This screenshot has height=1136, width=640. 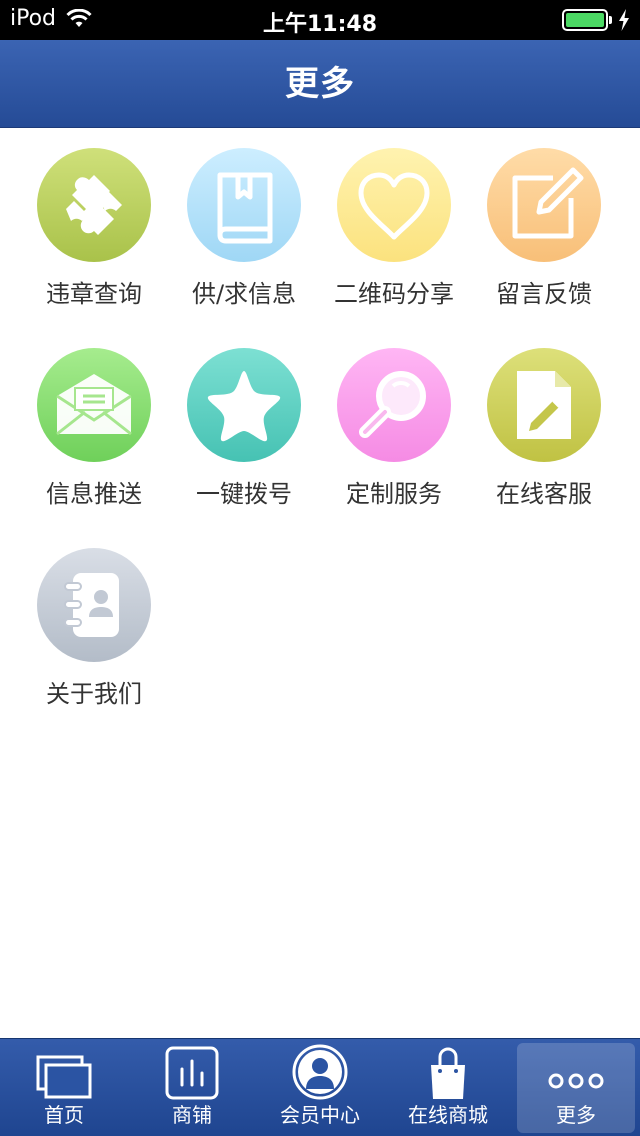 I want to click on contacts-icon, so click(x=91, y=605).